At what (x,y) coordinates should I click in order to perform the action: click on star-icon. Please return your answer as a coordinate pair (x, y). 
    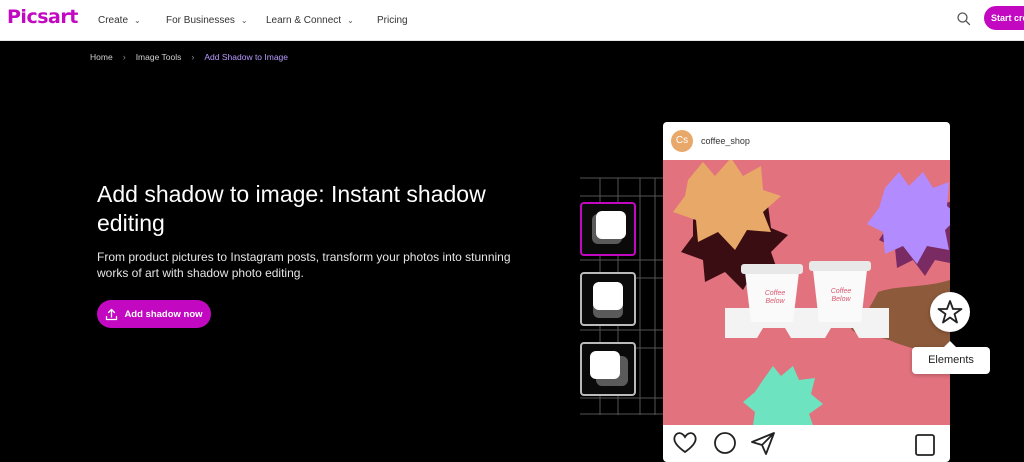
    Looking at the image, I should click on (950, 312).